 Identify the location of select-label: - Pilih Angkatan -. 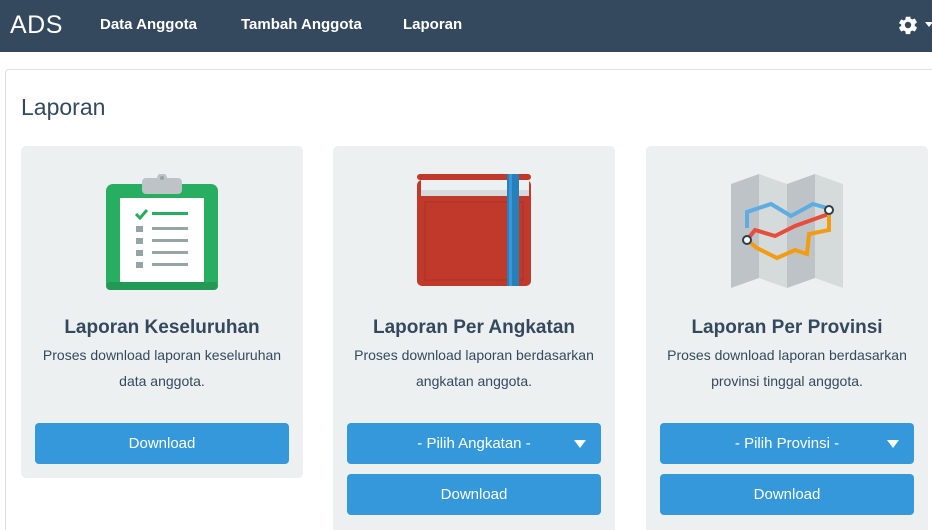
(474, 443).